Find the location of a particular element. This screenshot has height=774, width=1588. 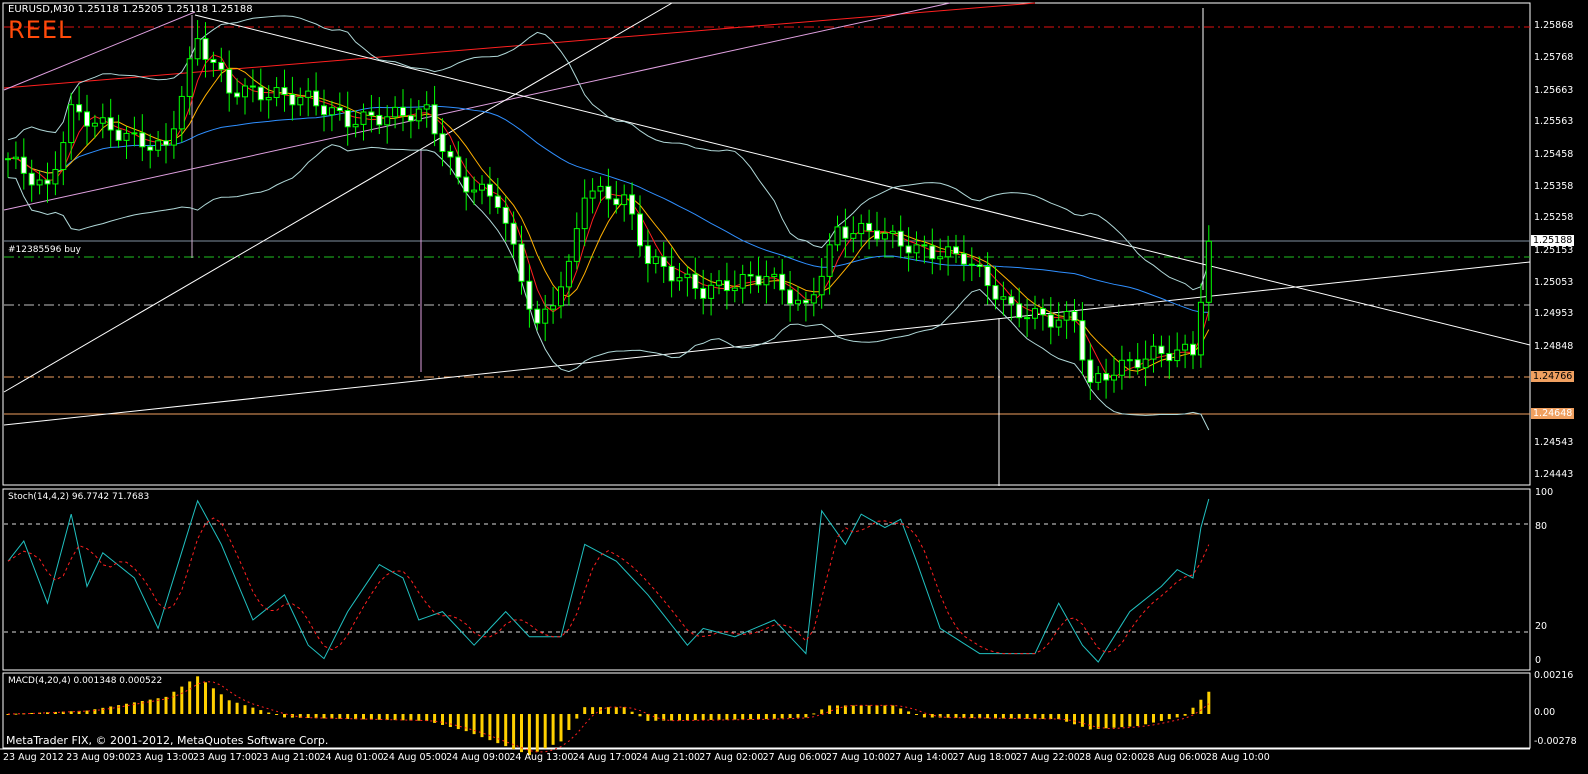

time-axis-label: 24 Aug 05:00 is located at coordinates (414, 757).